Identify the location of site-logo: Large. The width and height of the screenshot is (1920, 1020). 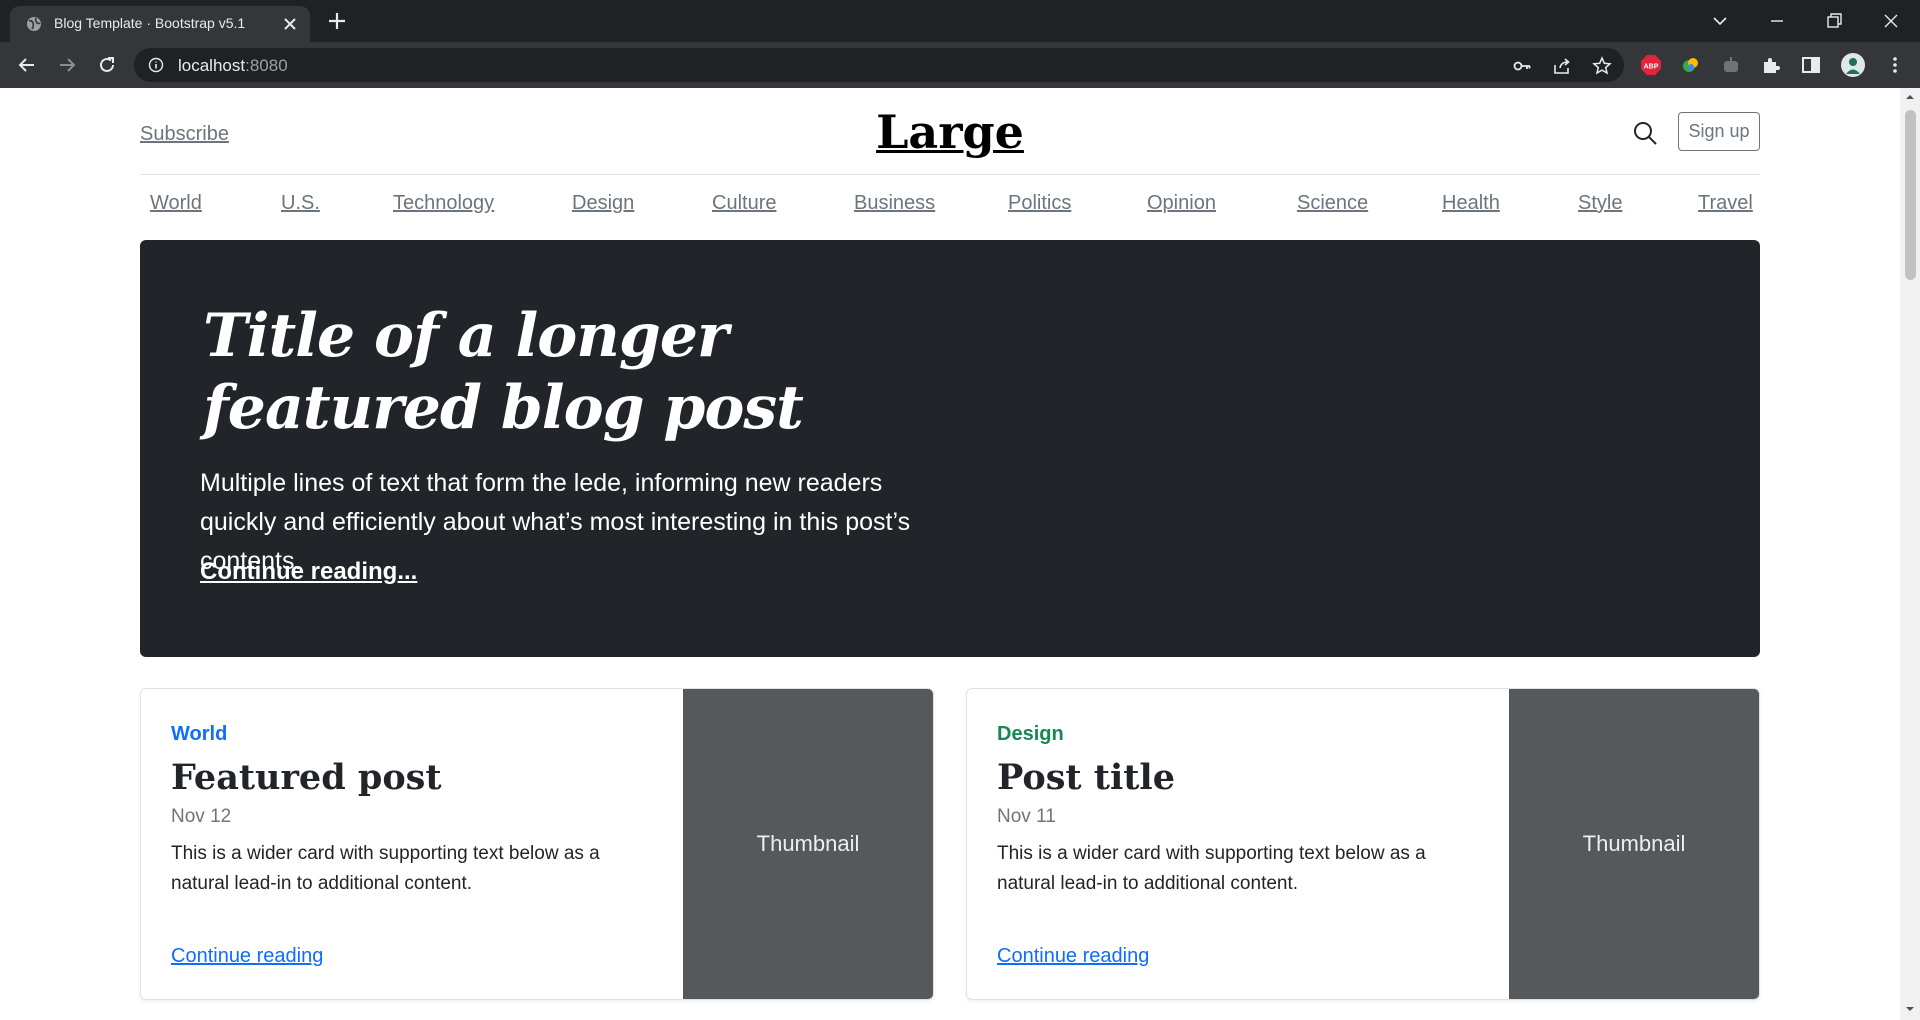
(950, 132).